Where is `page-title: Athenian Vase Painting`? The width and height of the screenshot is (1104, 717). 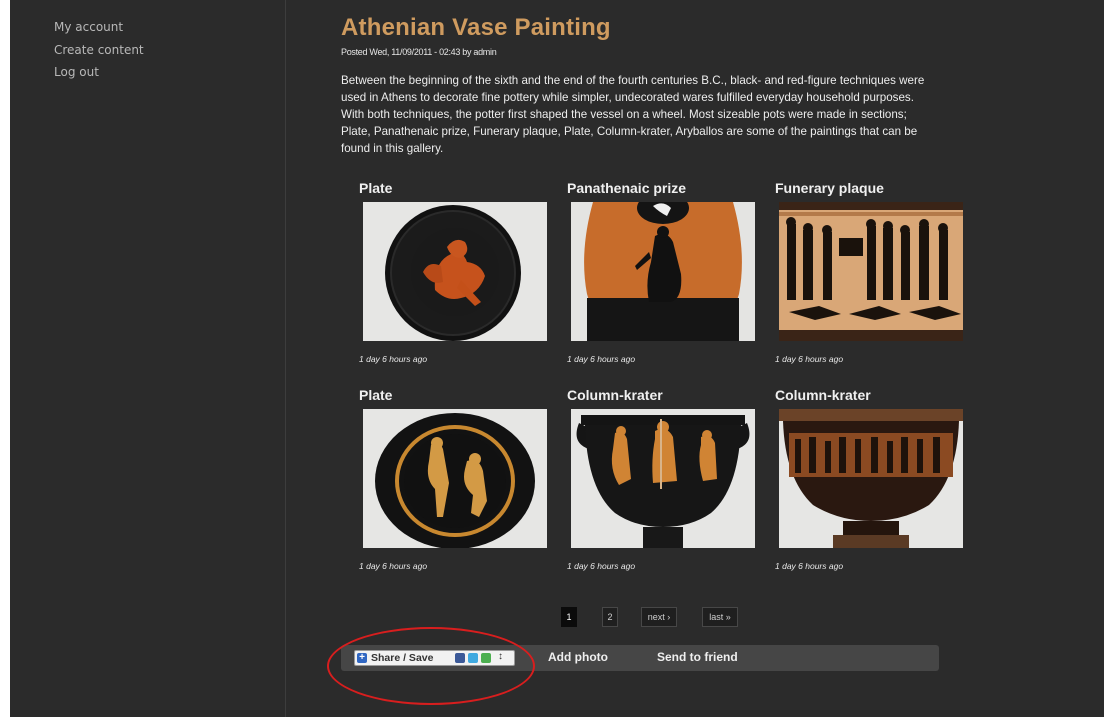
page-title: Athenian Vase Painting is located at coordinates (476, 28).